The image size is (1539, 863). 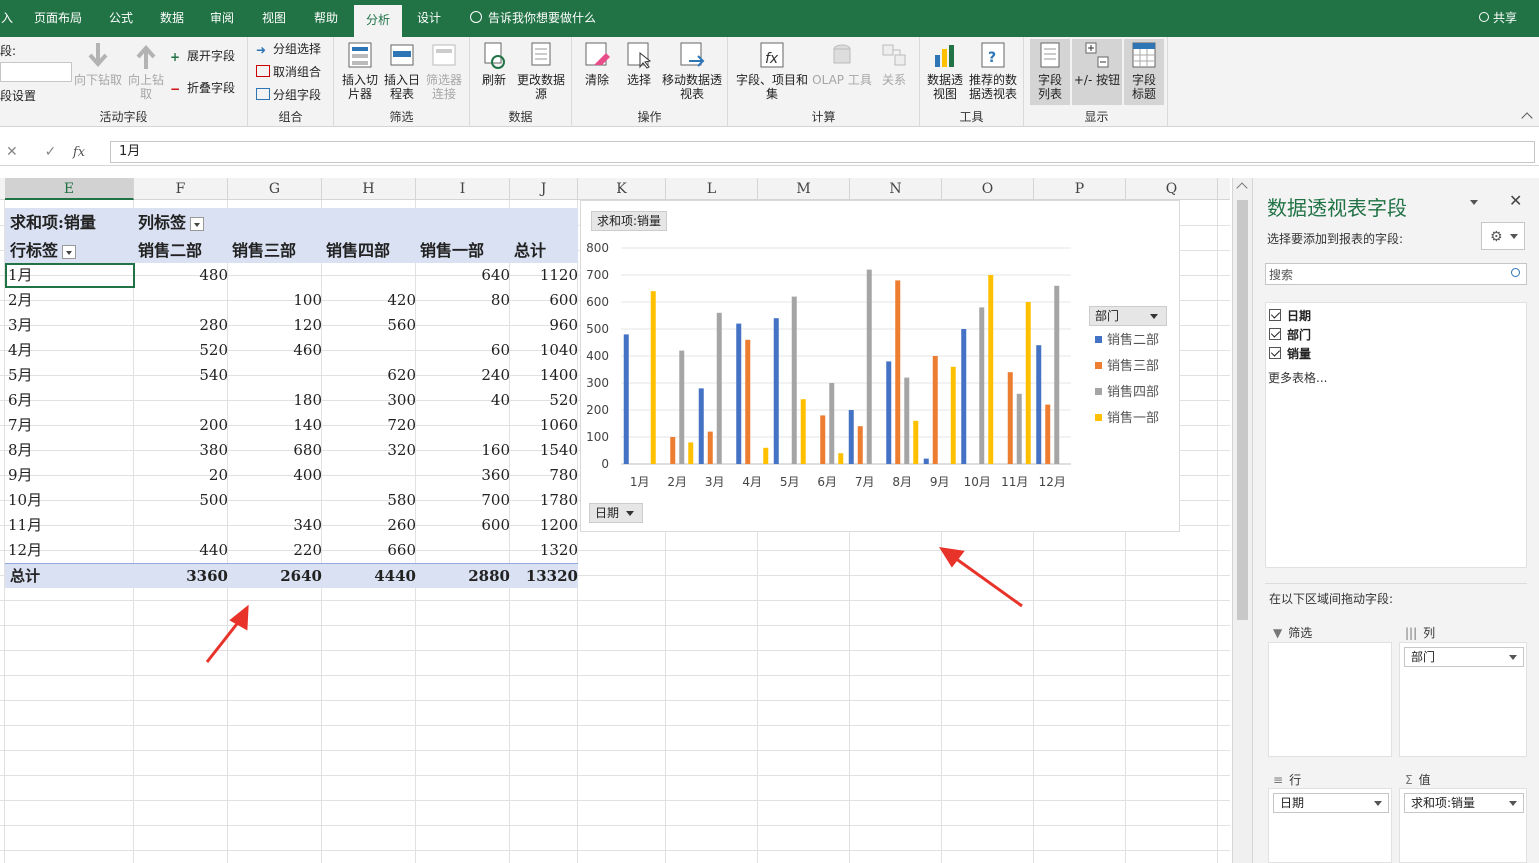 What do you see at coordinates (1127, 416) in the screenshot?
I see `legend-item: 销售一部` at bounding box center [1127, 416].